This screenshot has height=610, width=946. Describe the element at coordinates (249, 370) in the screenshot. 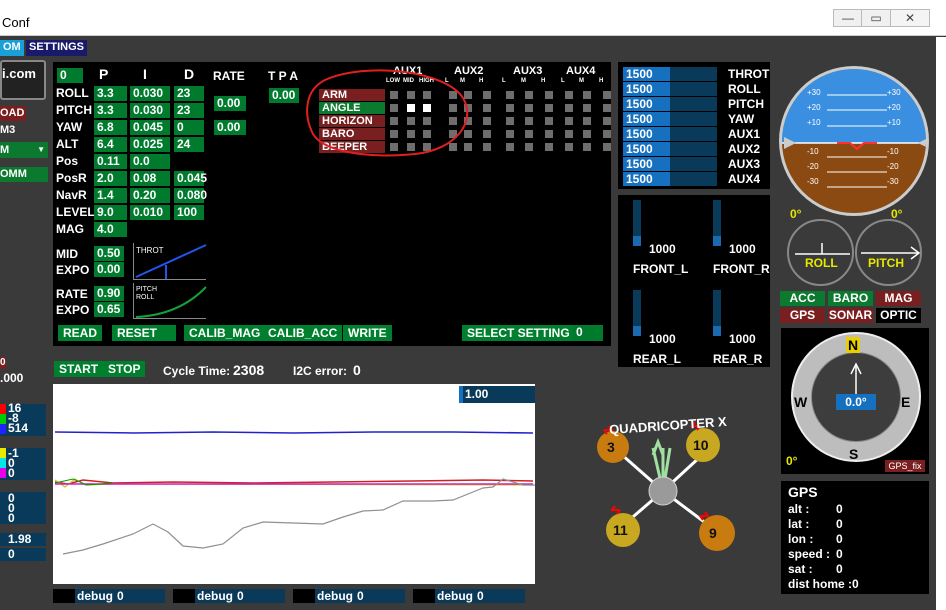

I see `cycle-time-value: 2308` at that location.